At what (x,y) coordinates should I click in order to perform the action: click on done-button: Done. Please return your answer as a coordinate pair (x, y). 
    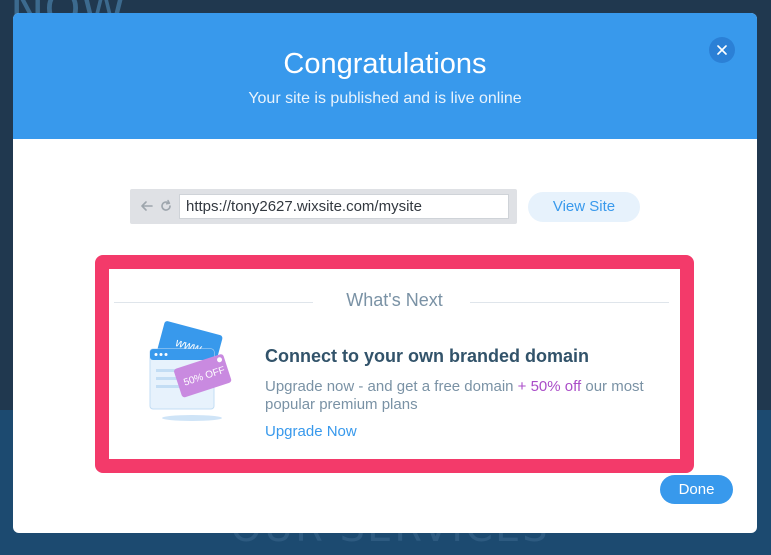
    Looking at the image, I should click on (696, 489).